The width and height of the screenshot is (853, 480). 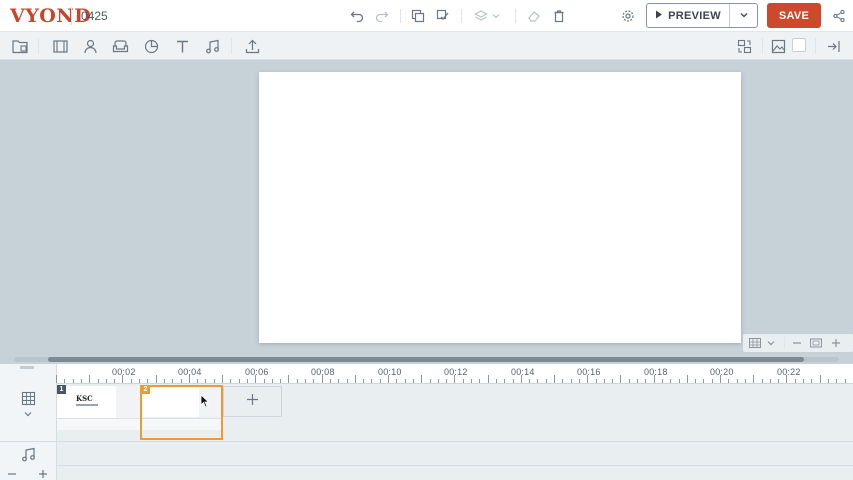 I want to click on undo-icon, so click(x=357, y=16).